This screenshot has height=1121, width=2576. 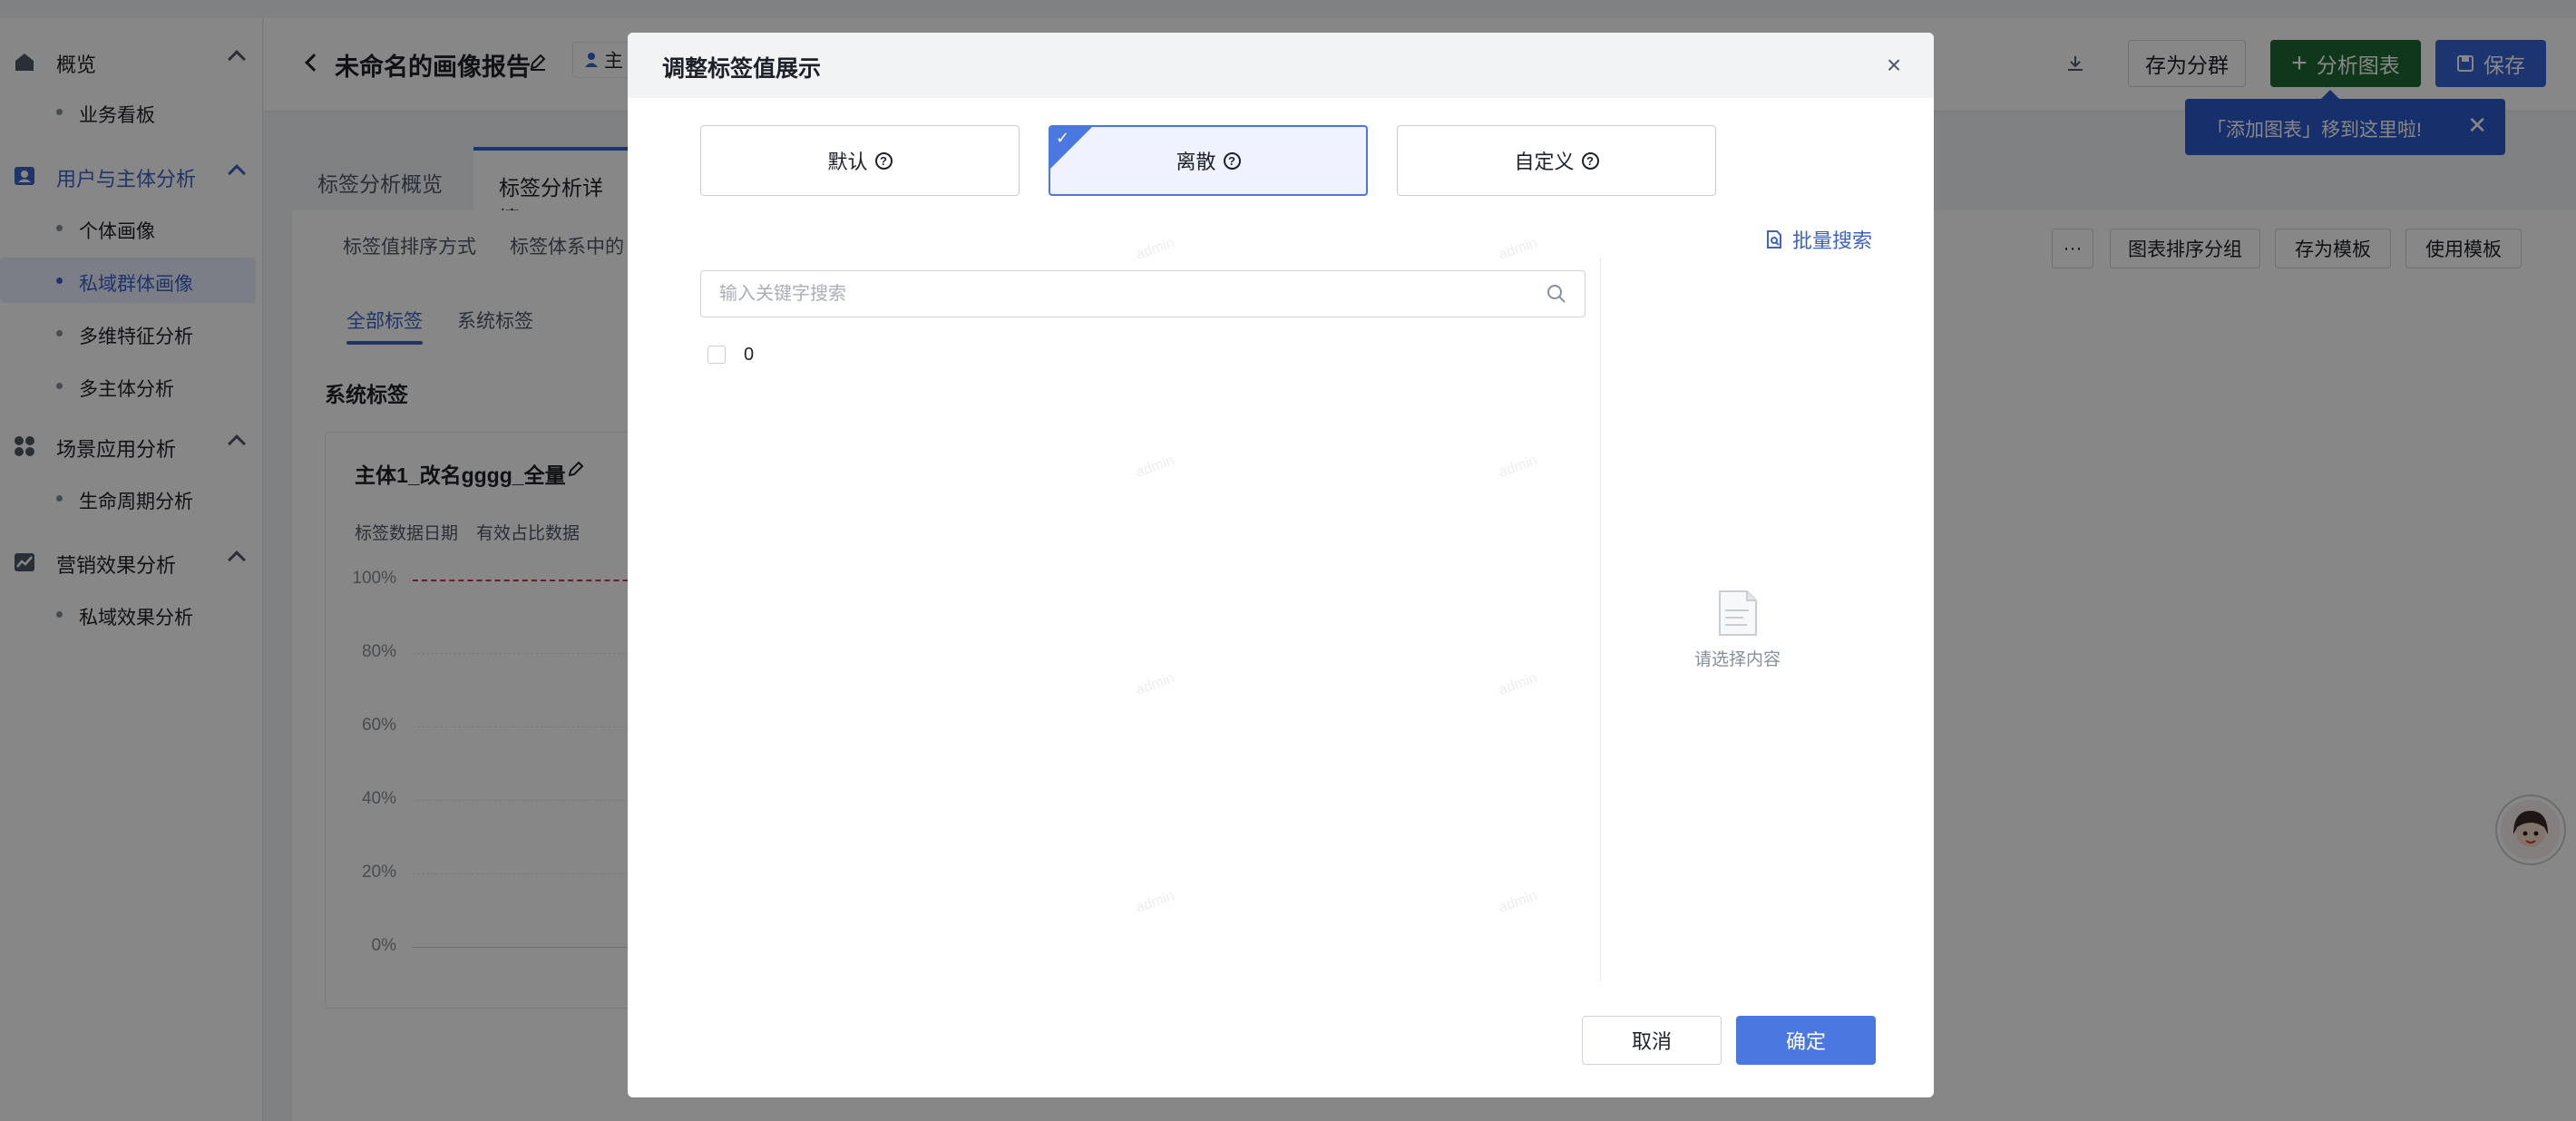 What do you see at coordinates (1774, 240) in the screenshot?
I see `document-search-icon` at bounding box center [1774, 240].